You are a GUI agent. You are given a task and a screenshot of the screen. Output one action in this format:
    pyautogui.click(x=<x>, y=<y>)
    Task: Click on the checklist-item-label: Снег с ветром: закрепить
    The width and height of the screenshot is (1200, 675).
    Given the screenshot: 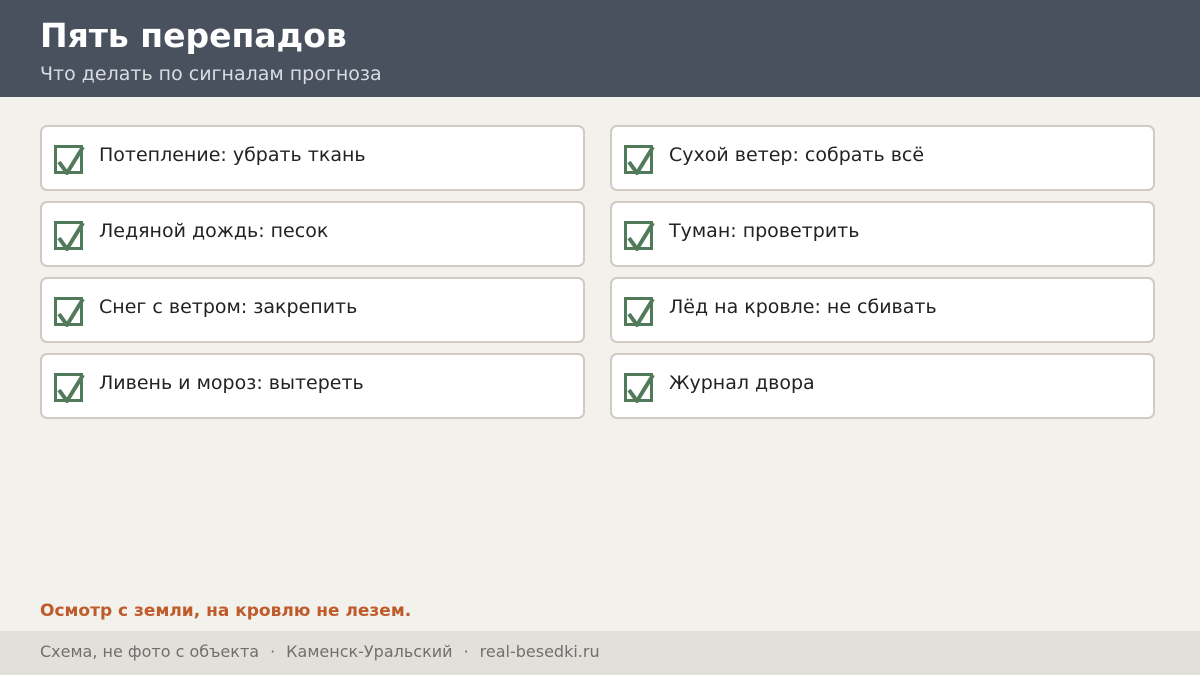 What is the action you would take?
    pyautogui.click(x=228, y=307)
    